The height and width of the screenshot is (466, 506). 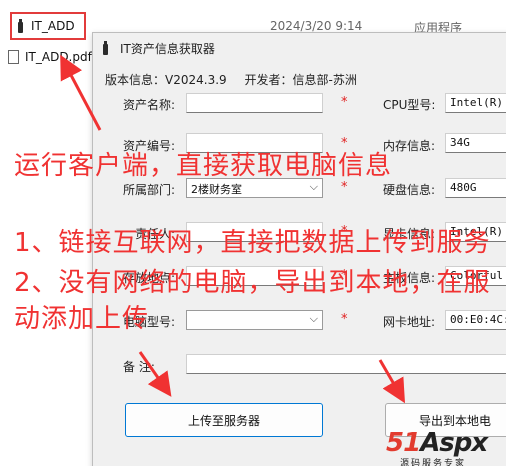 I want to click on logo-wordmark: 51Aspx, so click(x=437, y=443).